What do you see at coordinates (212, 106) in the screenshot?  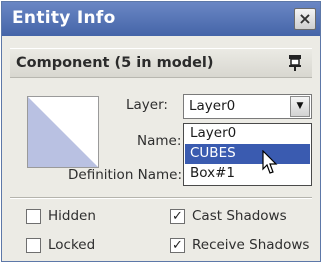 I see `layer-dropdown-value: Layer0` at bounding box center [212, 106].